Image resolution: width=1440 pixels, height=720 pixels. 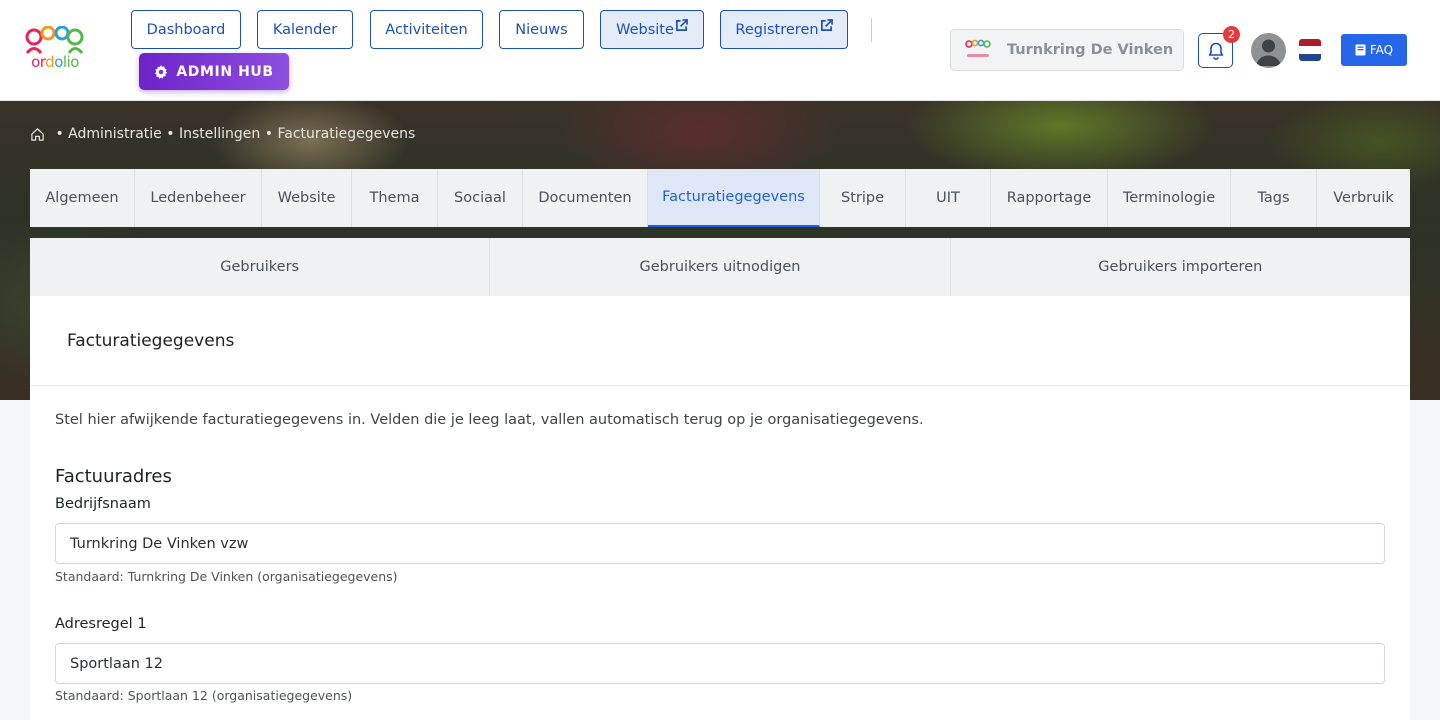 I want to click on gear-icon, so click(x=161, y=71).